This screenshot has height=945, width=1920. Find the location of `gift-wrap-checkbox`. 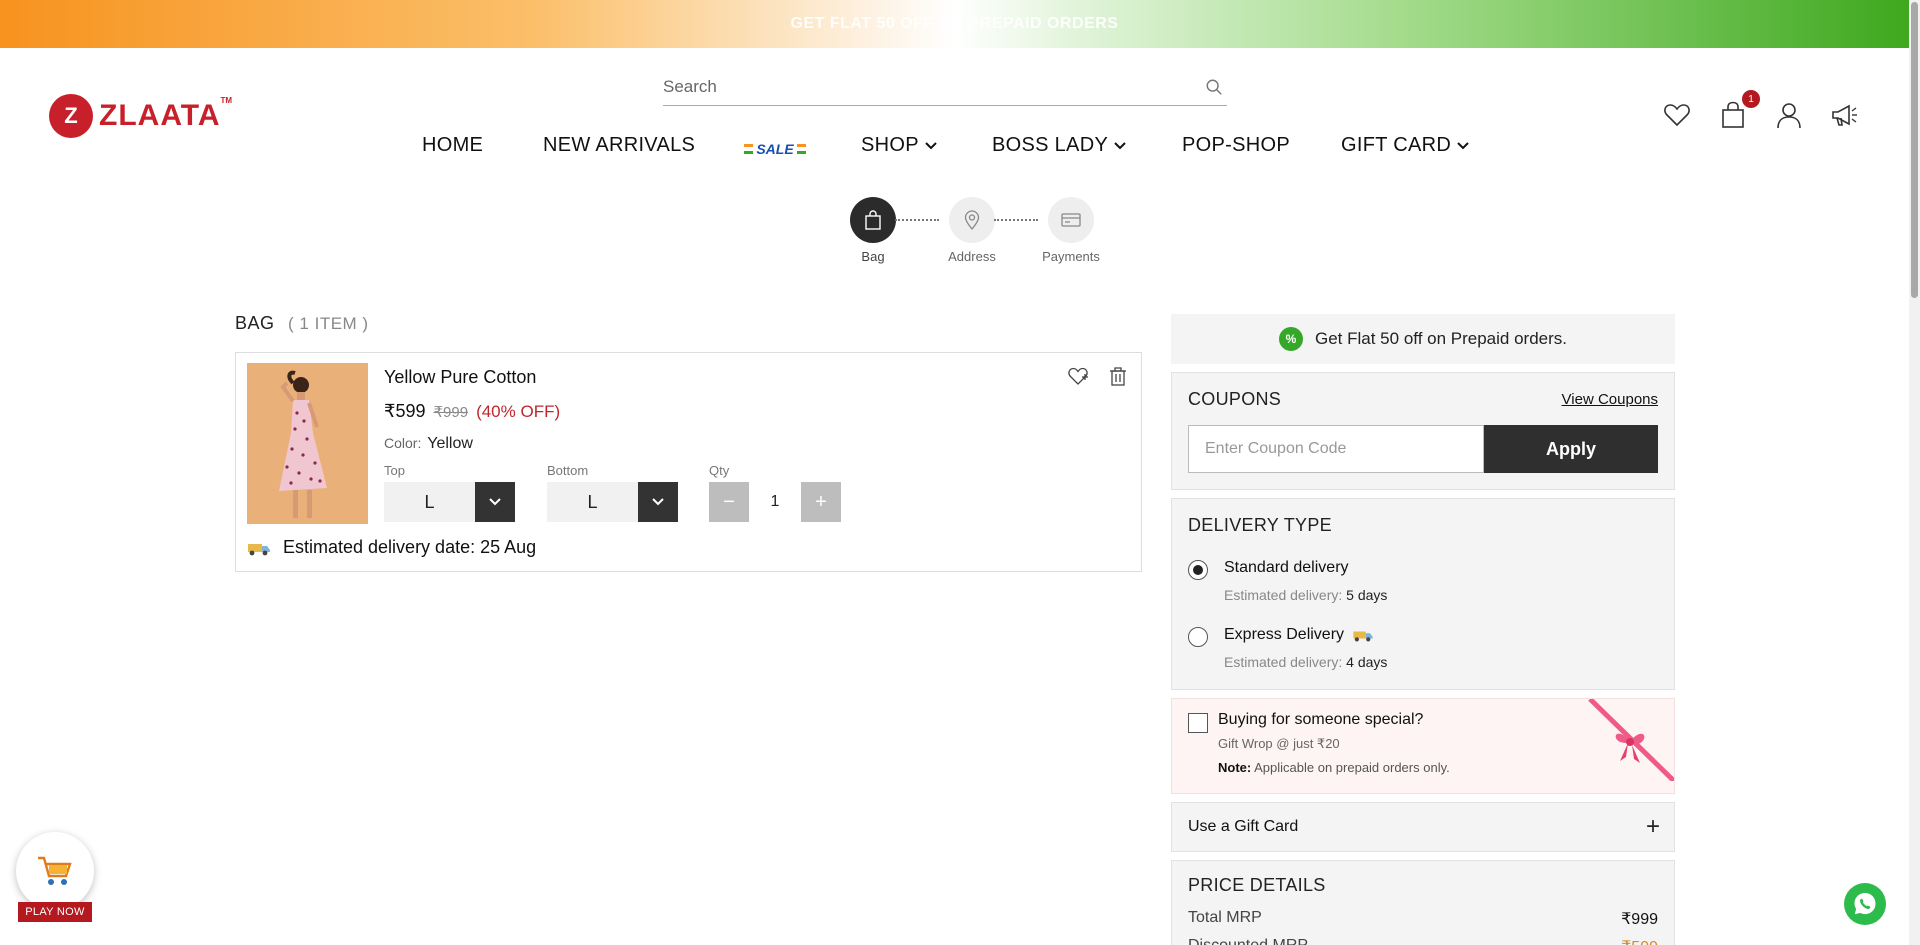

gift-wrap-checkbox is located at coordinates (1198, 723).